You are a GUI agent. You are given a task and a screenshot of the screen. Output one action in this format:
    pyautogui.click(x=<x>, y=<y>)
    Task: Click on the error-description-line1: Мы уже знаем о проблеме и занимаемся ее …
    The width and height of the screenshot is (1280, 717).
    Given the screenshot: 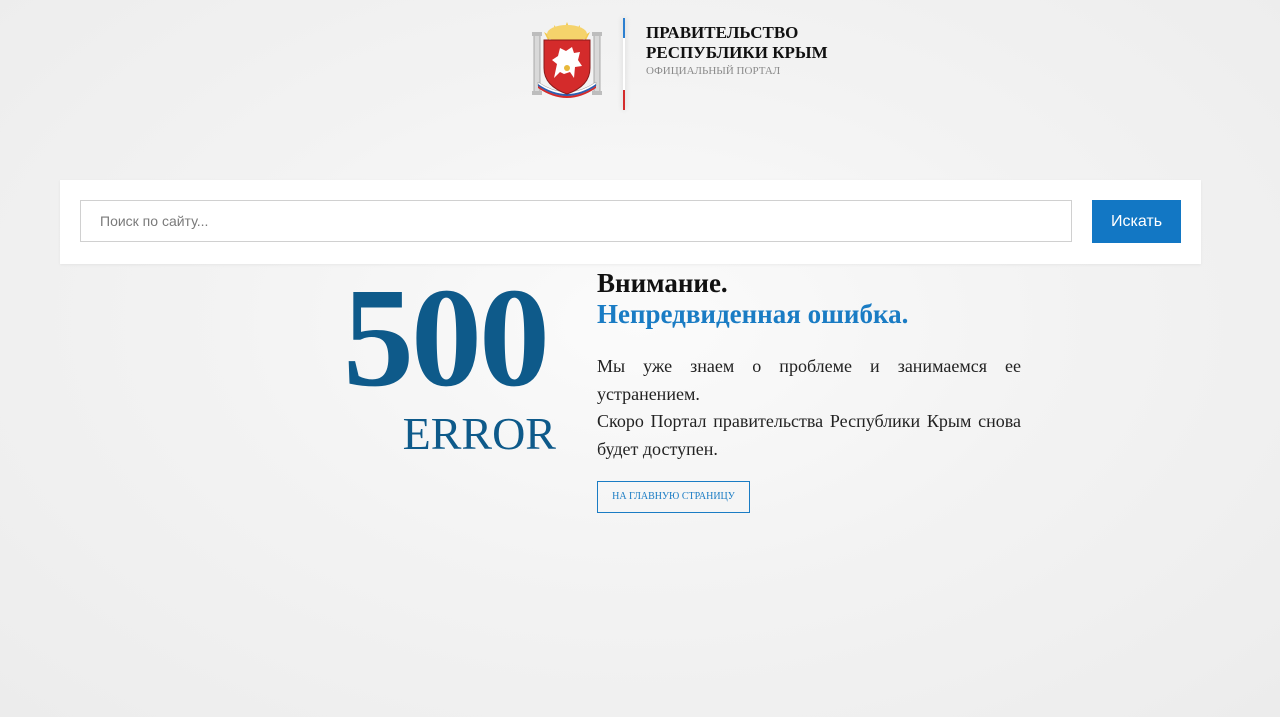 What is the action you would take?
    pyautogui.click(x=809, y=380)
    